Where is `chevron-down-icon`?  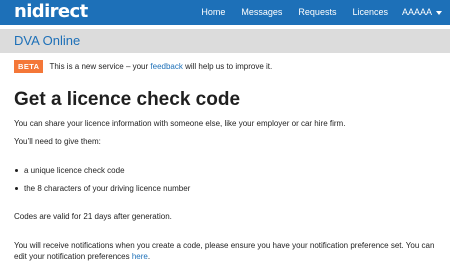 chevron-down-icon is located at coordinates (439, 12).